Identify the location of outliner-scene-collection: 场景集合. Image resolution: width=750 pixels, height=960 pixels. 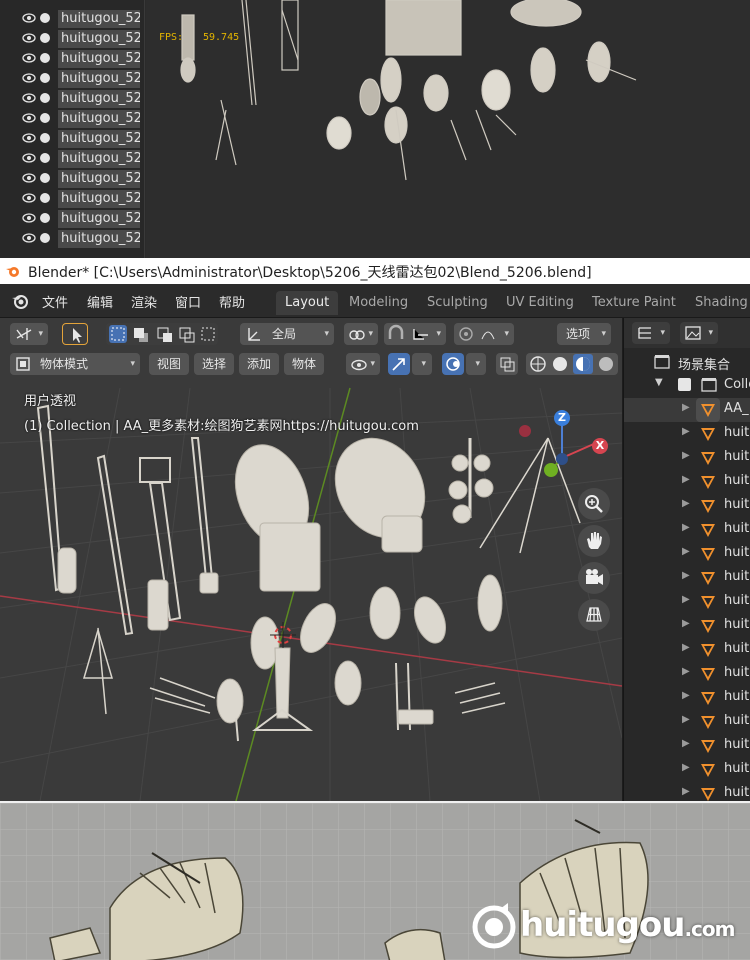
(687, 363).